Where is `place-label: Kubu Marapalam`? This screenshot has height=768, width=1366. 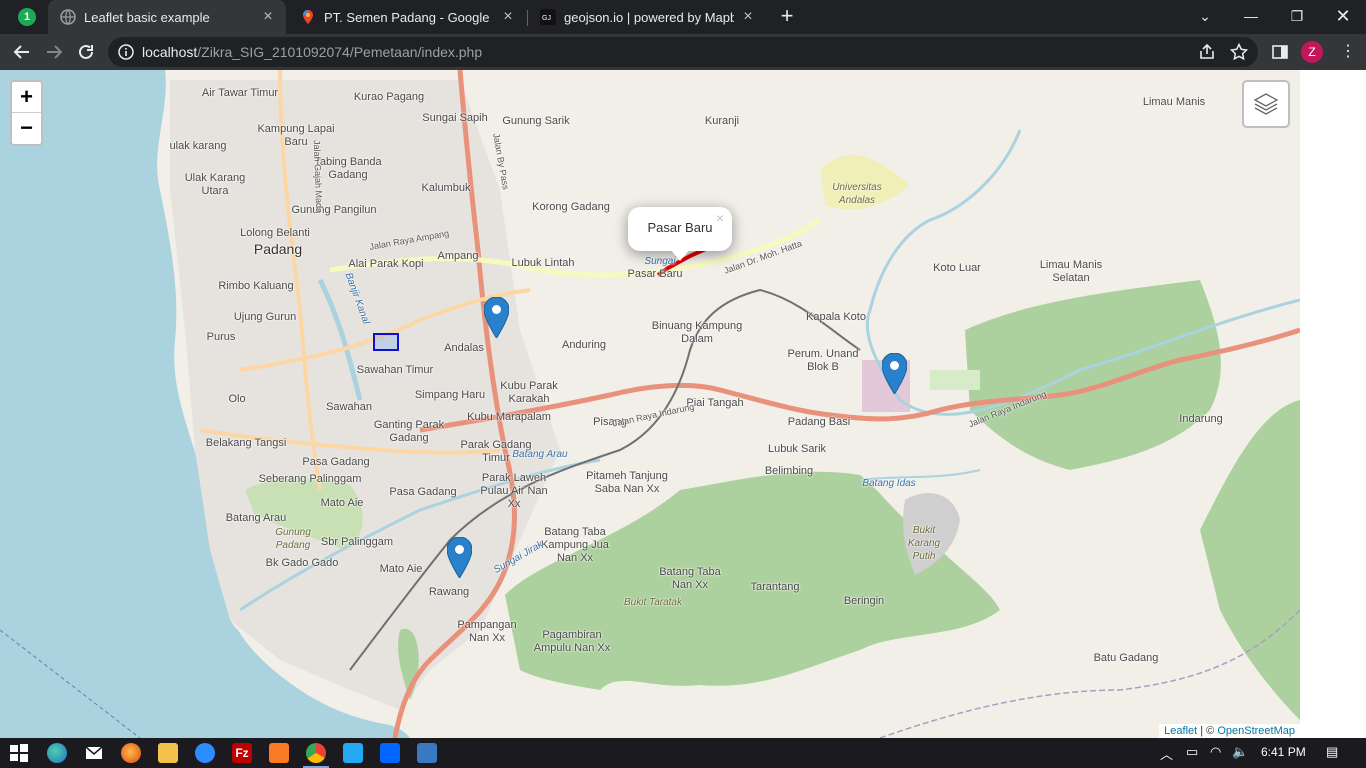
place-label: Kubu Marapalam is located at coordinates (509, 417).